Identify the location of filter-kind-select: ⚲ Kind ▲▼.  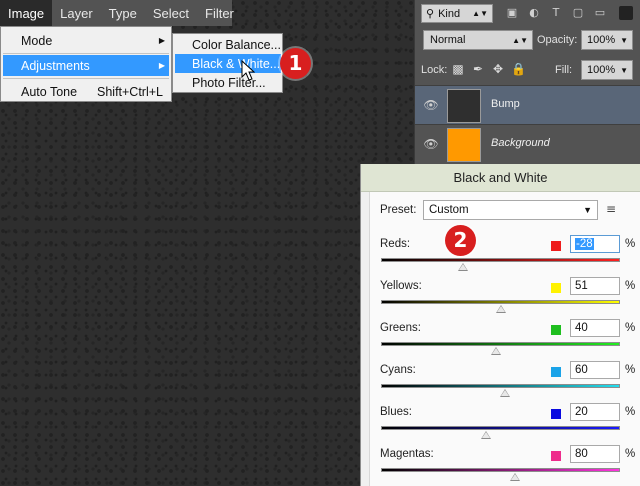
(457, 13).